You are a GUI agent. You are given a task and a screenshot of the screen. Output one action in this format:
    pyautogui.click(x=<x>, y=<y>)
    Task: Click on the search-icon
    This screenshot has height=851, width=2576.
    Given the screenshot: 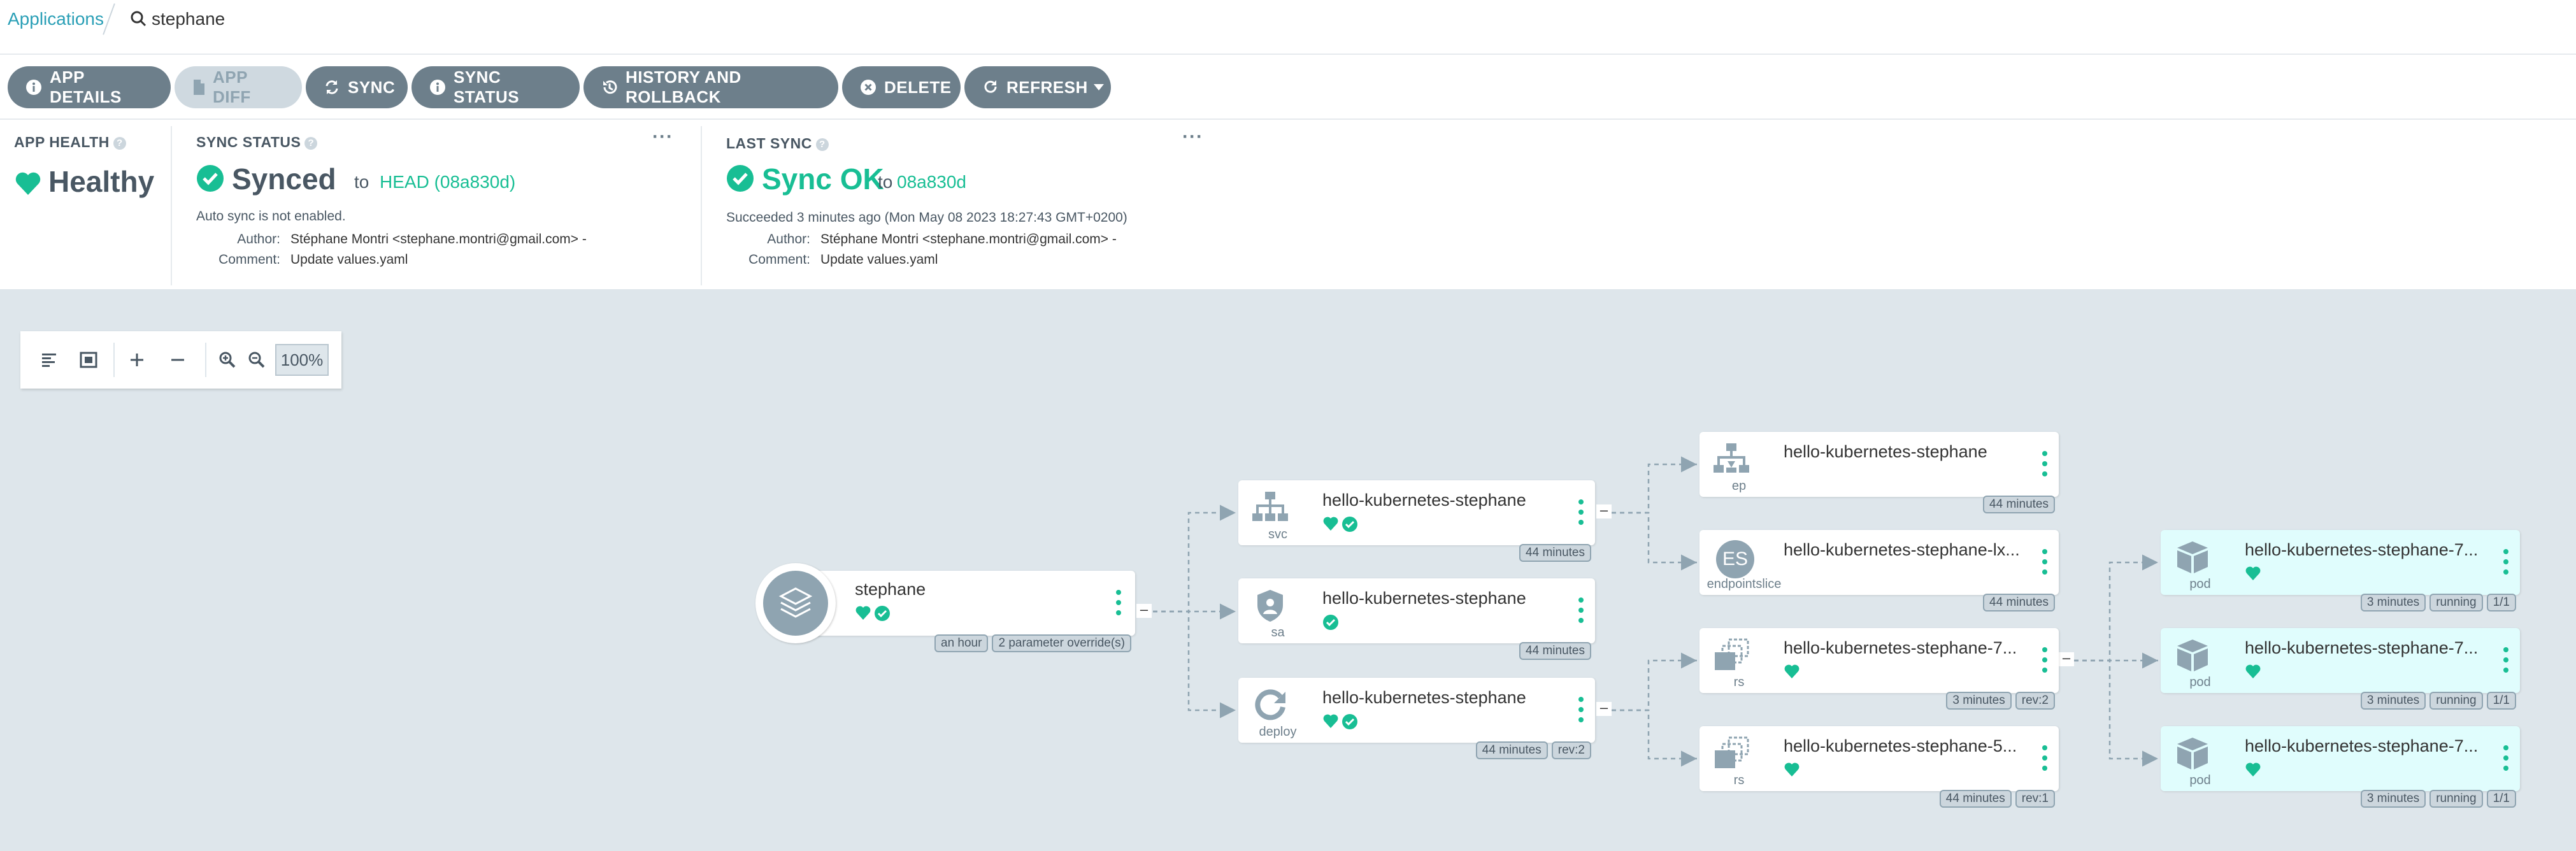 What is the action you would take?
    pyautogui.click(x=138, y=18)
    